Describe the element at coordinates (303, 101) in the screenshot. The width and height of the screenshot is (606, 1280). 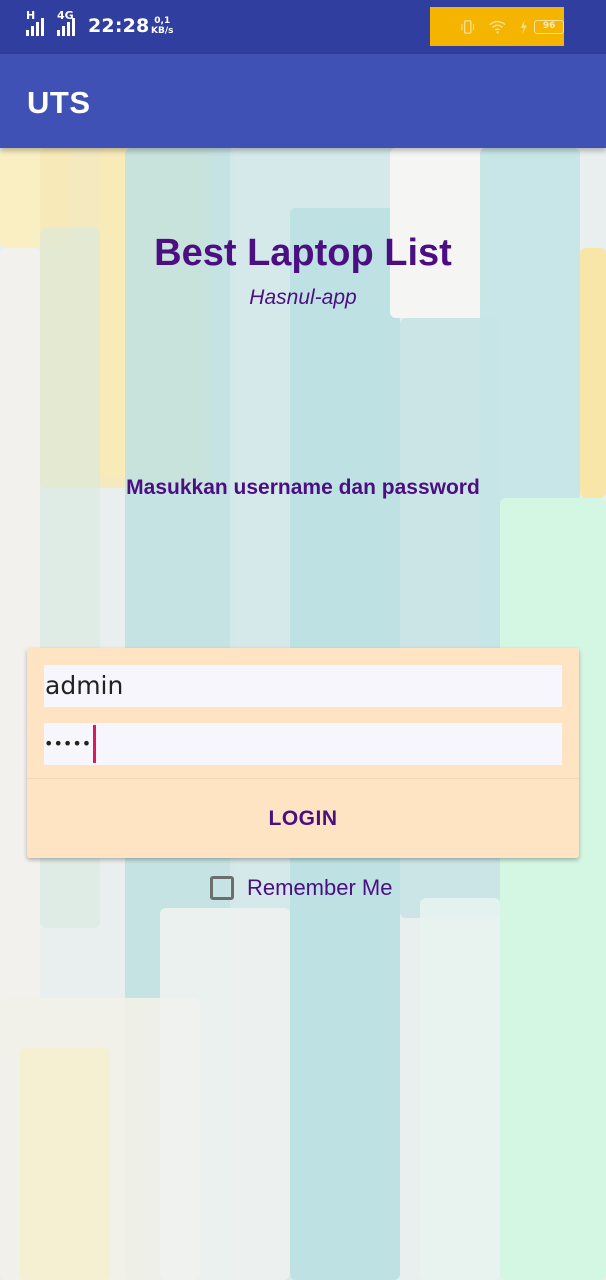
I see `app-bar: UTS` at that location.